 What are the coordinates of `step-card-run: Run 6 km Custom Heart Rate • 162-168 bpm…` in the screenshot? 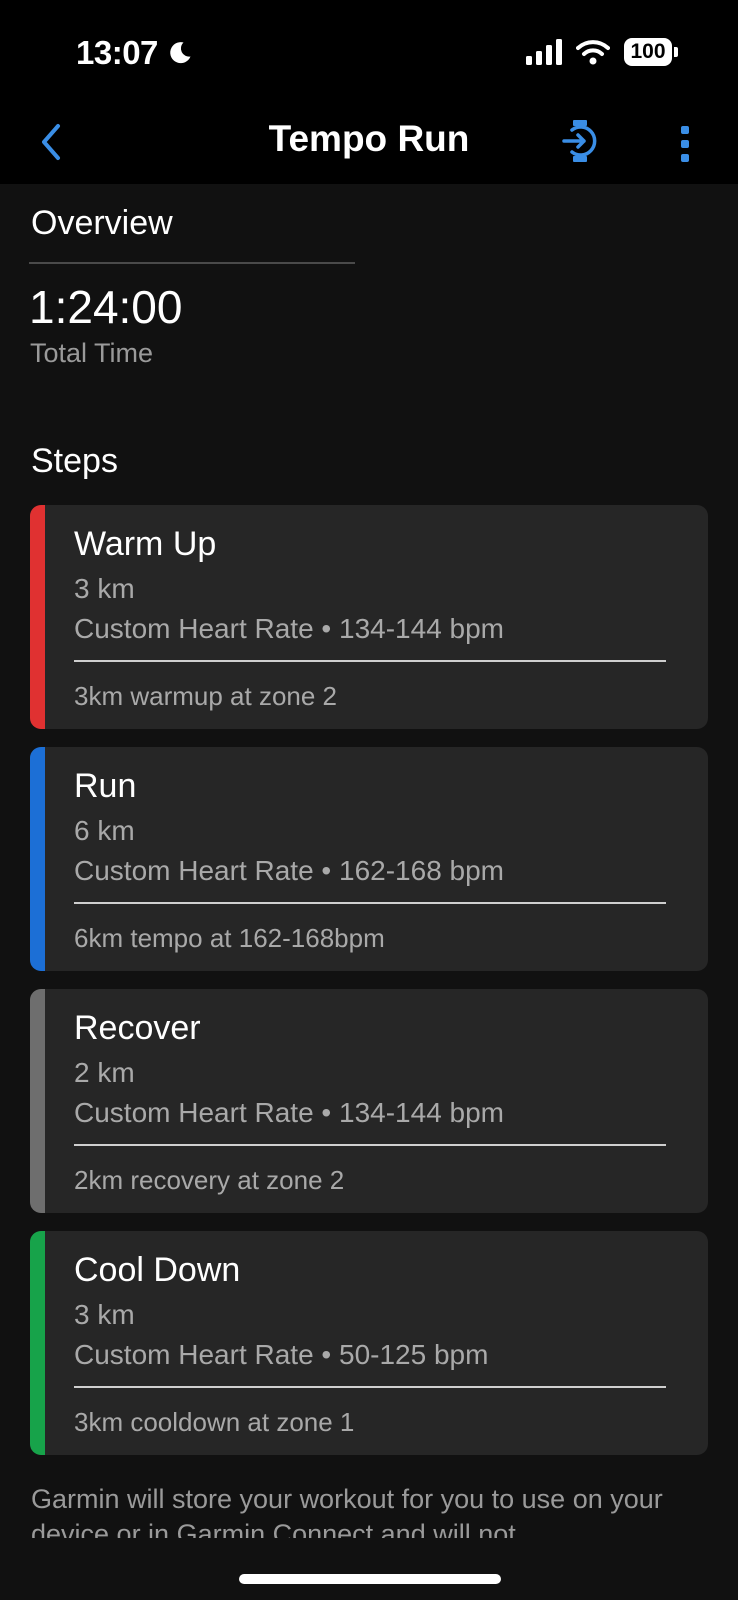 It's located at (369, 859).